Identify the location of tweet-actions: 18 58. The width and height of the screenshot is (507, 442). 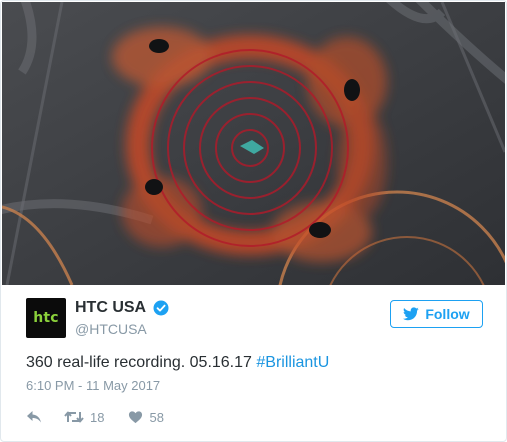
(95, 417).